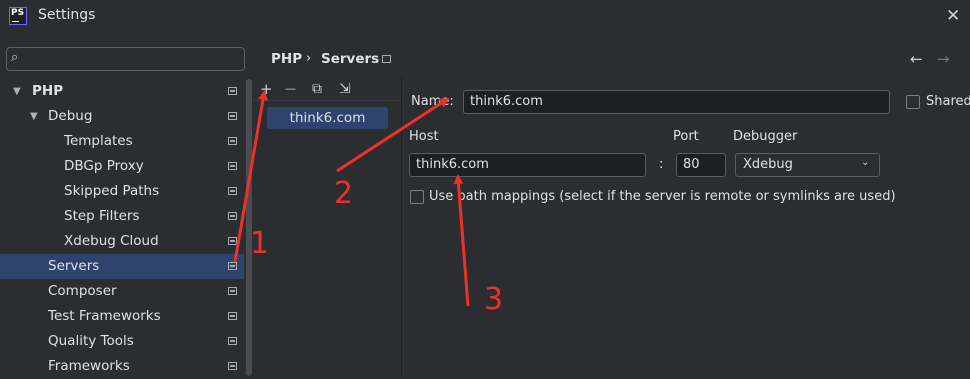 Image resolution: width=970 pixels, height=379 pixels. I want to click on sidebar-item-servers: Servers, so click(122, 266).